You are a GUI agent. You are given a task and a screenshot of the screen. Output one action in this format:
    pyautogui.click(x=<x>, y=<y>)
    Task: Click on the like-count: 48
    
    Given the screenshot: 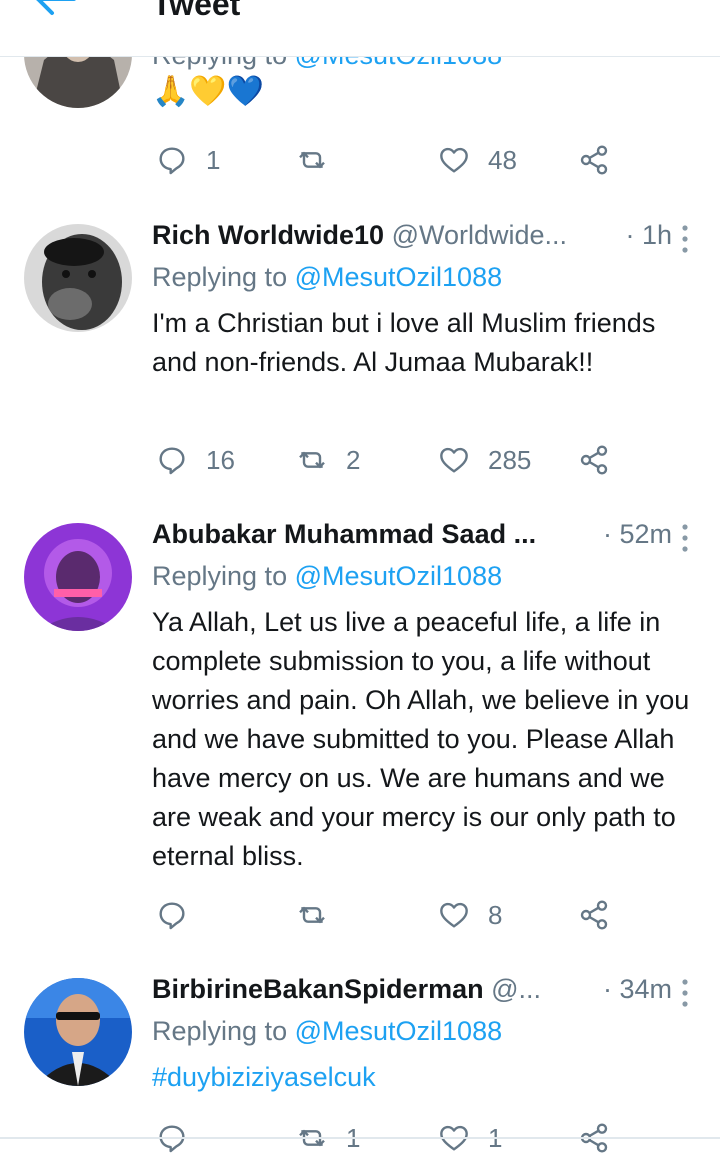 What is the action you would take?
    pyautogui.click(x=502, y=159)
    